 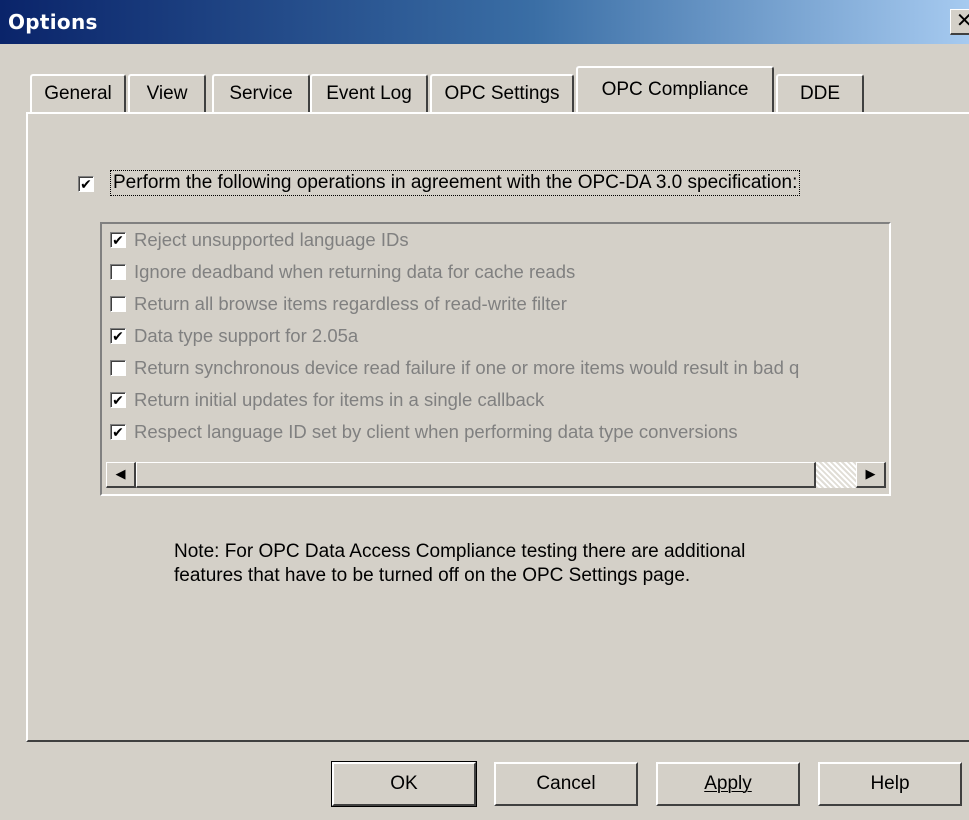 I want to click on scroll-right-button: ▶, so click(x=871, y=475).